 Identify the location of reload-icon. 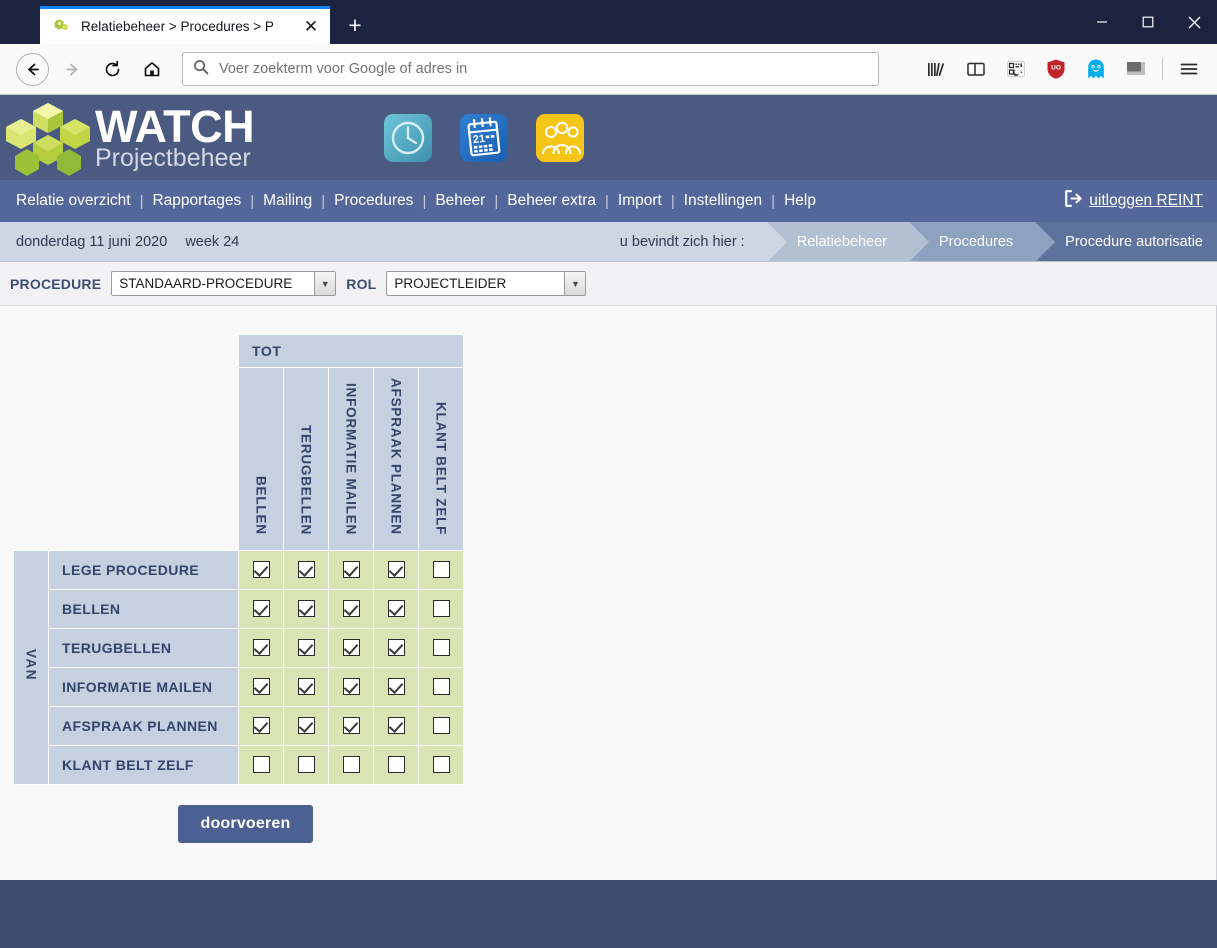
(112, 69).